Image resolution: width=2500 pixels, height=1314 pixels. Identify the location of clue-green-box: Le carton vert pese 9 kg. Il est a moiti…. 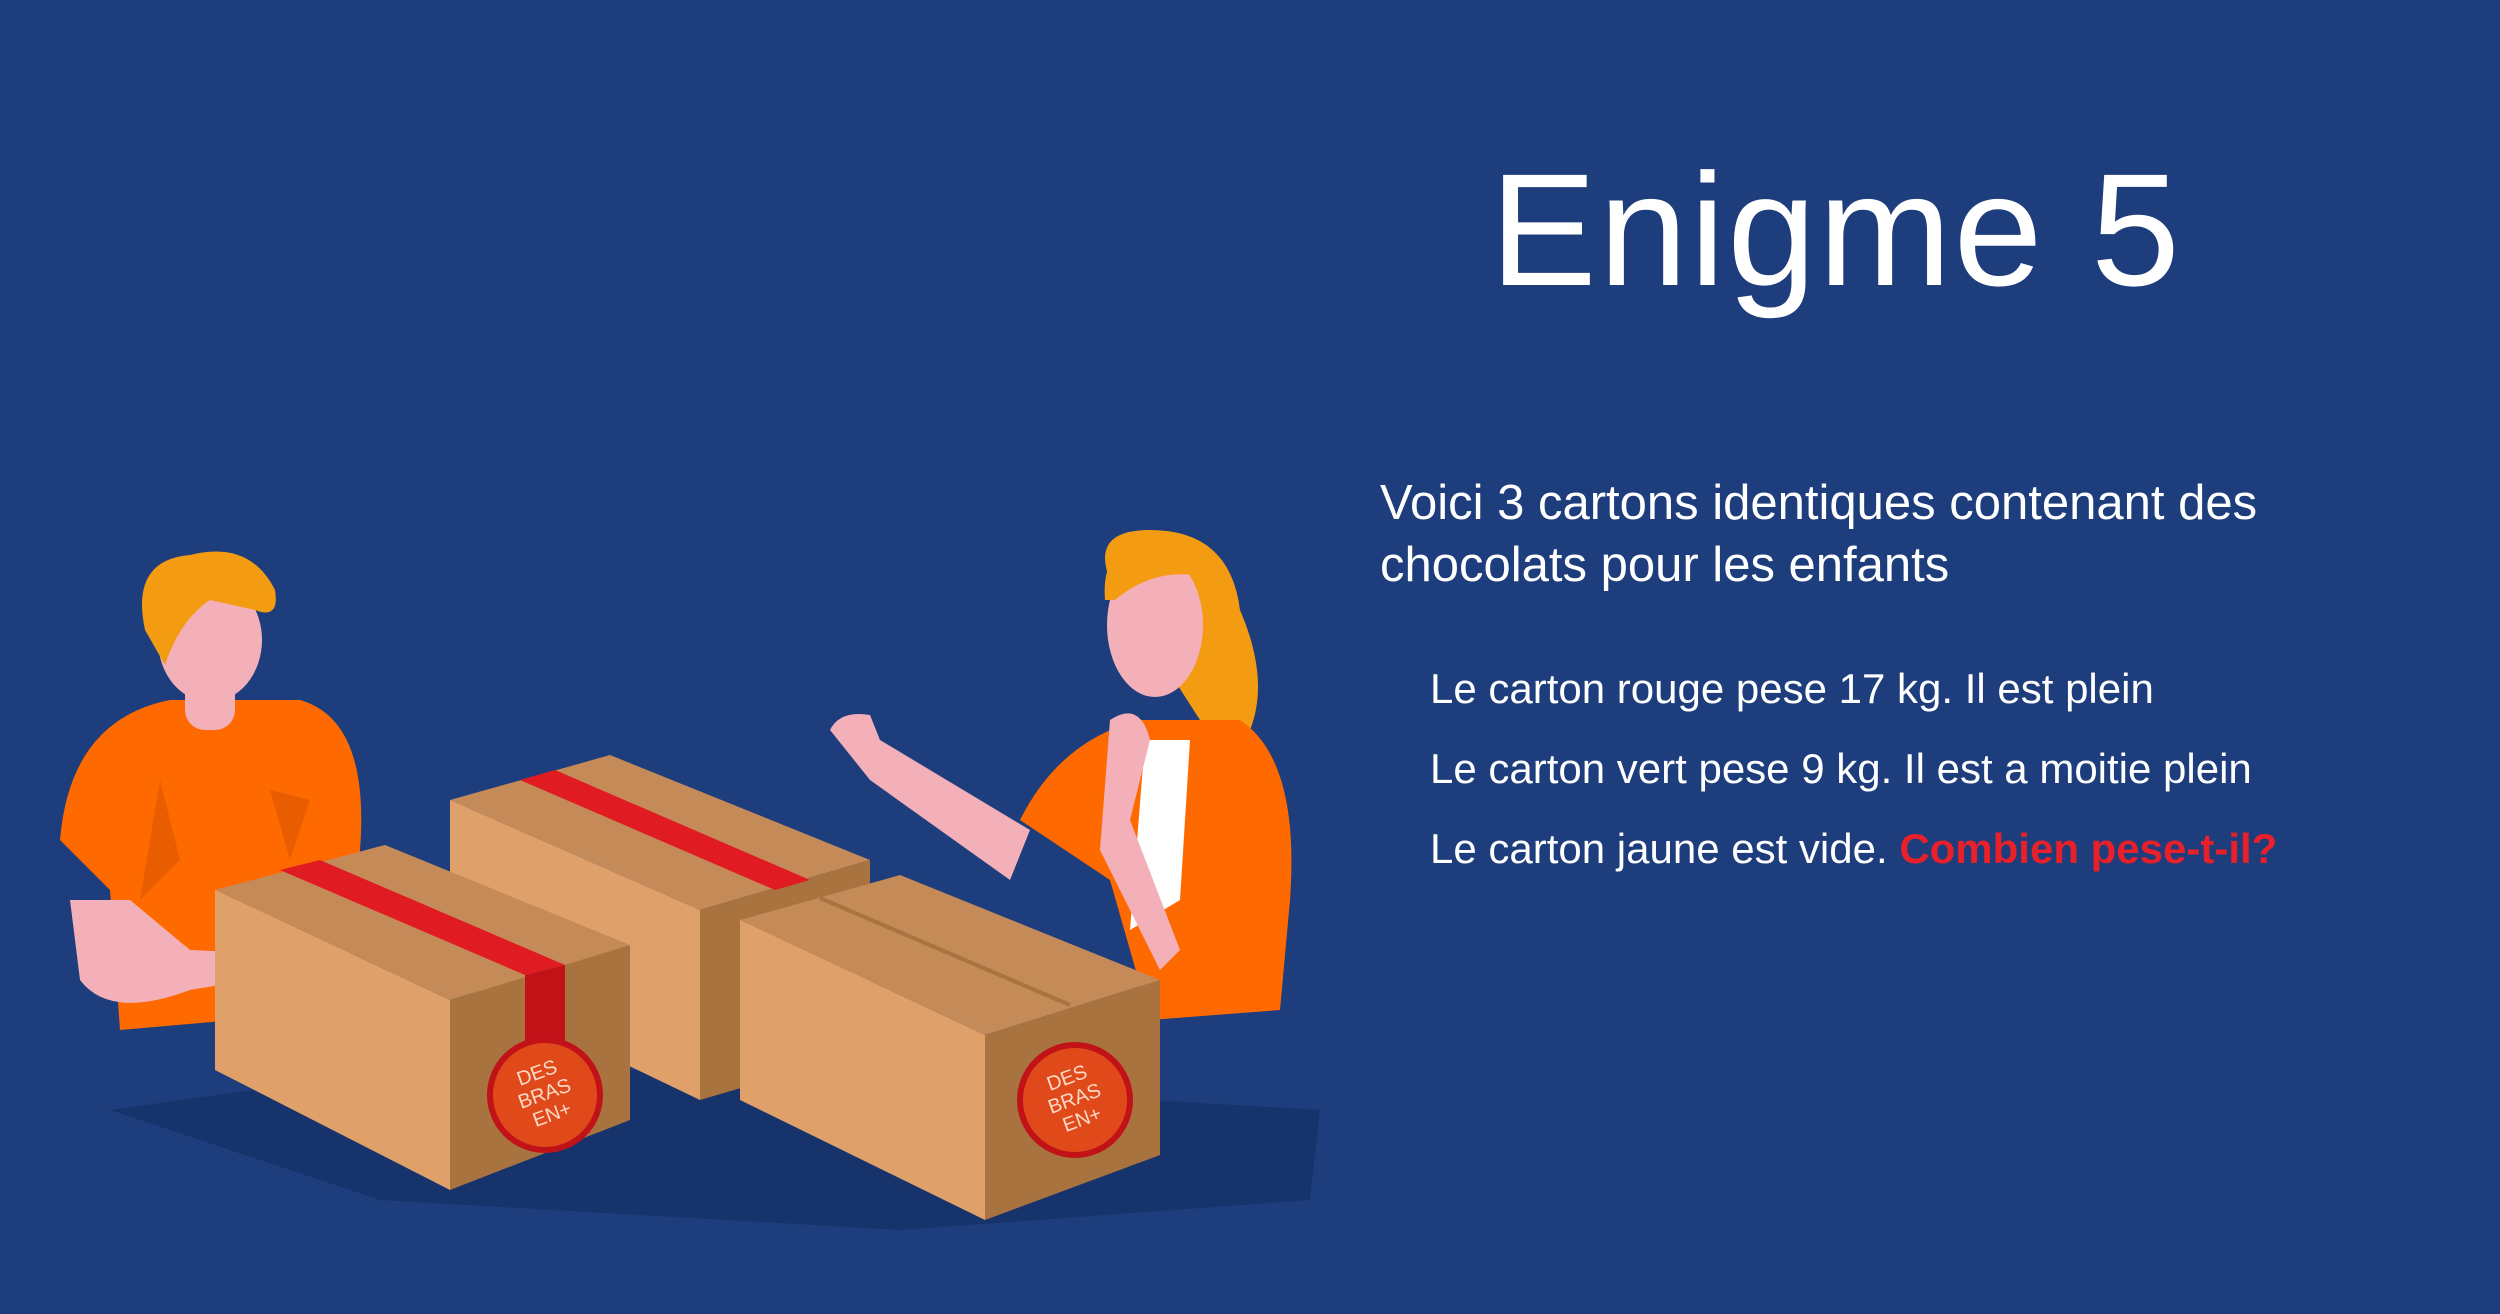
(1853, 788).